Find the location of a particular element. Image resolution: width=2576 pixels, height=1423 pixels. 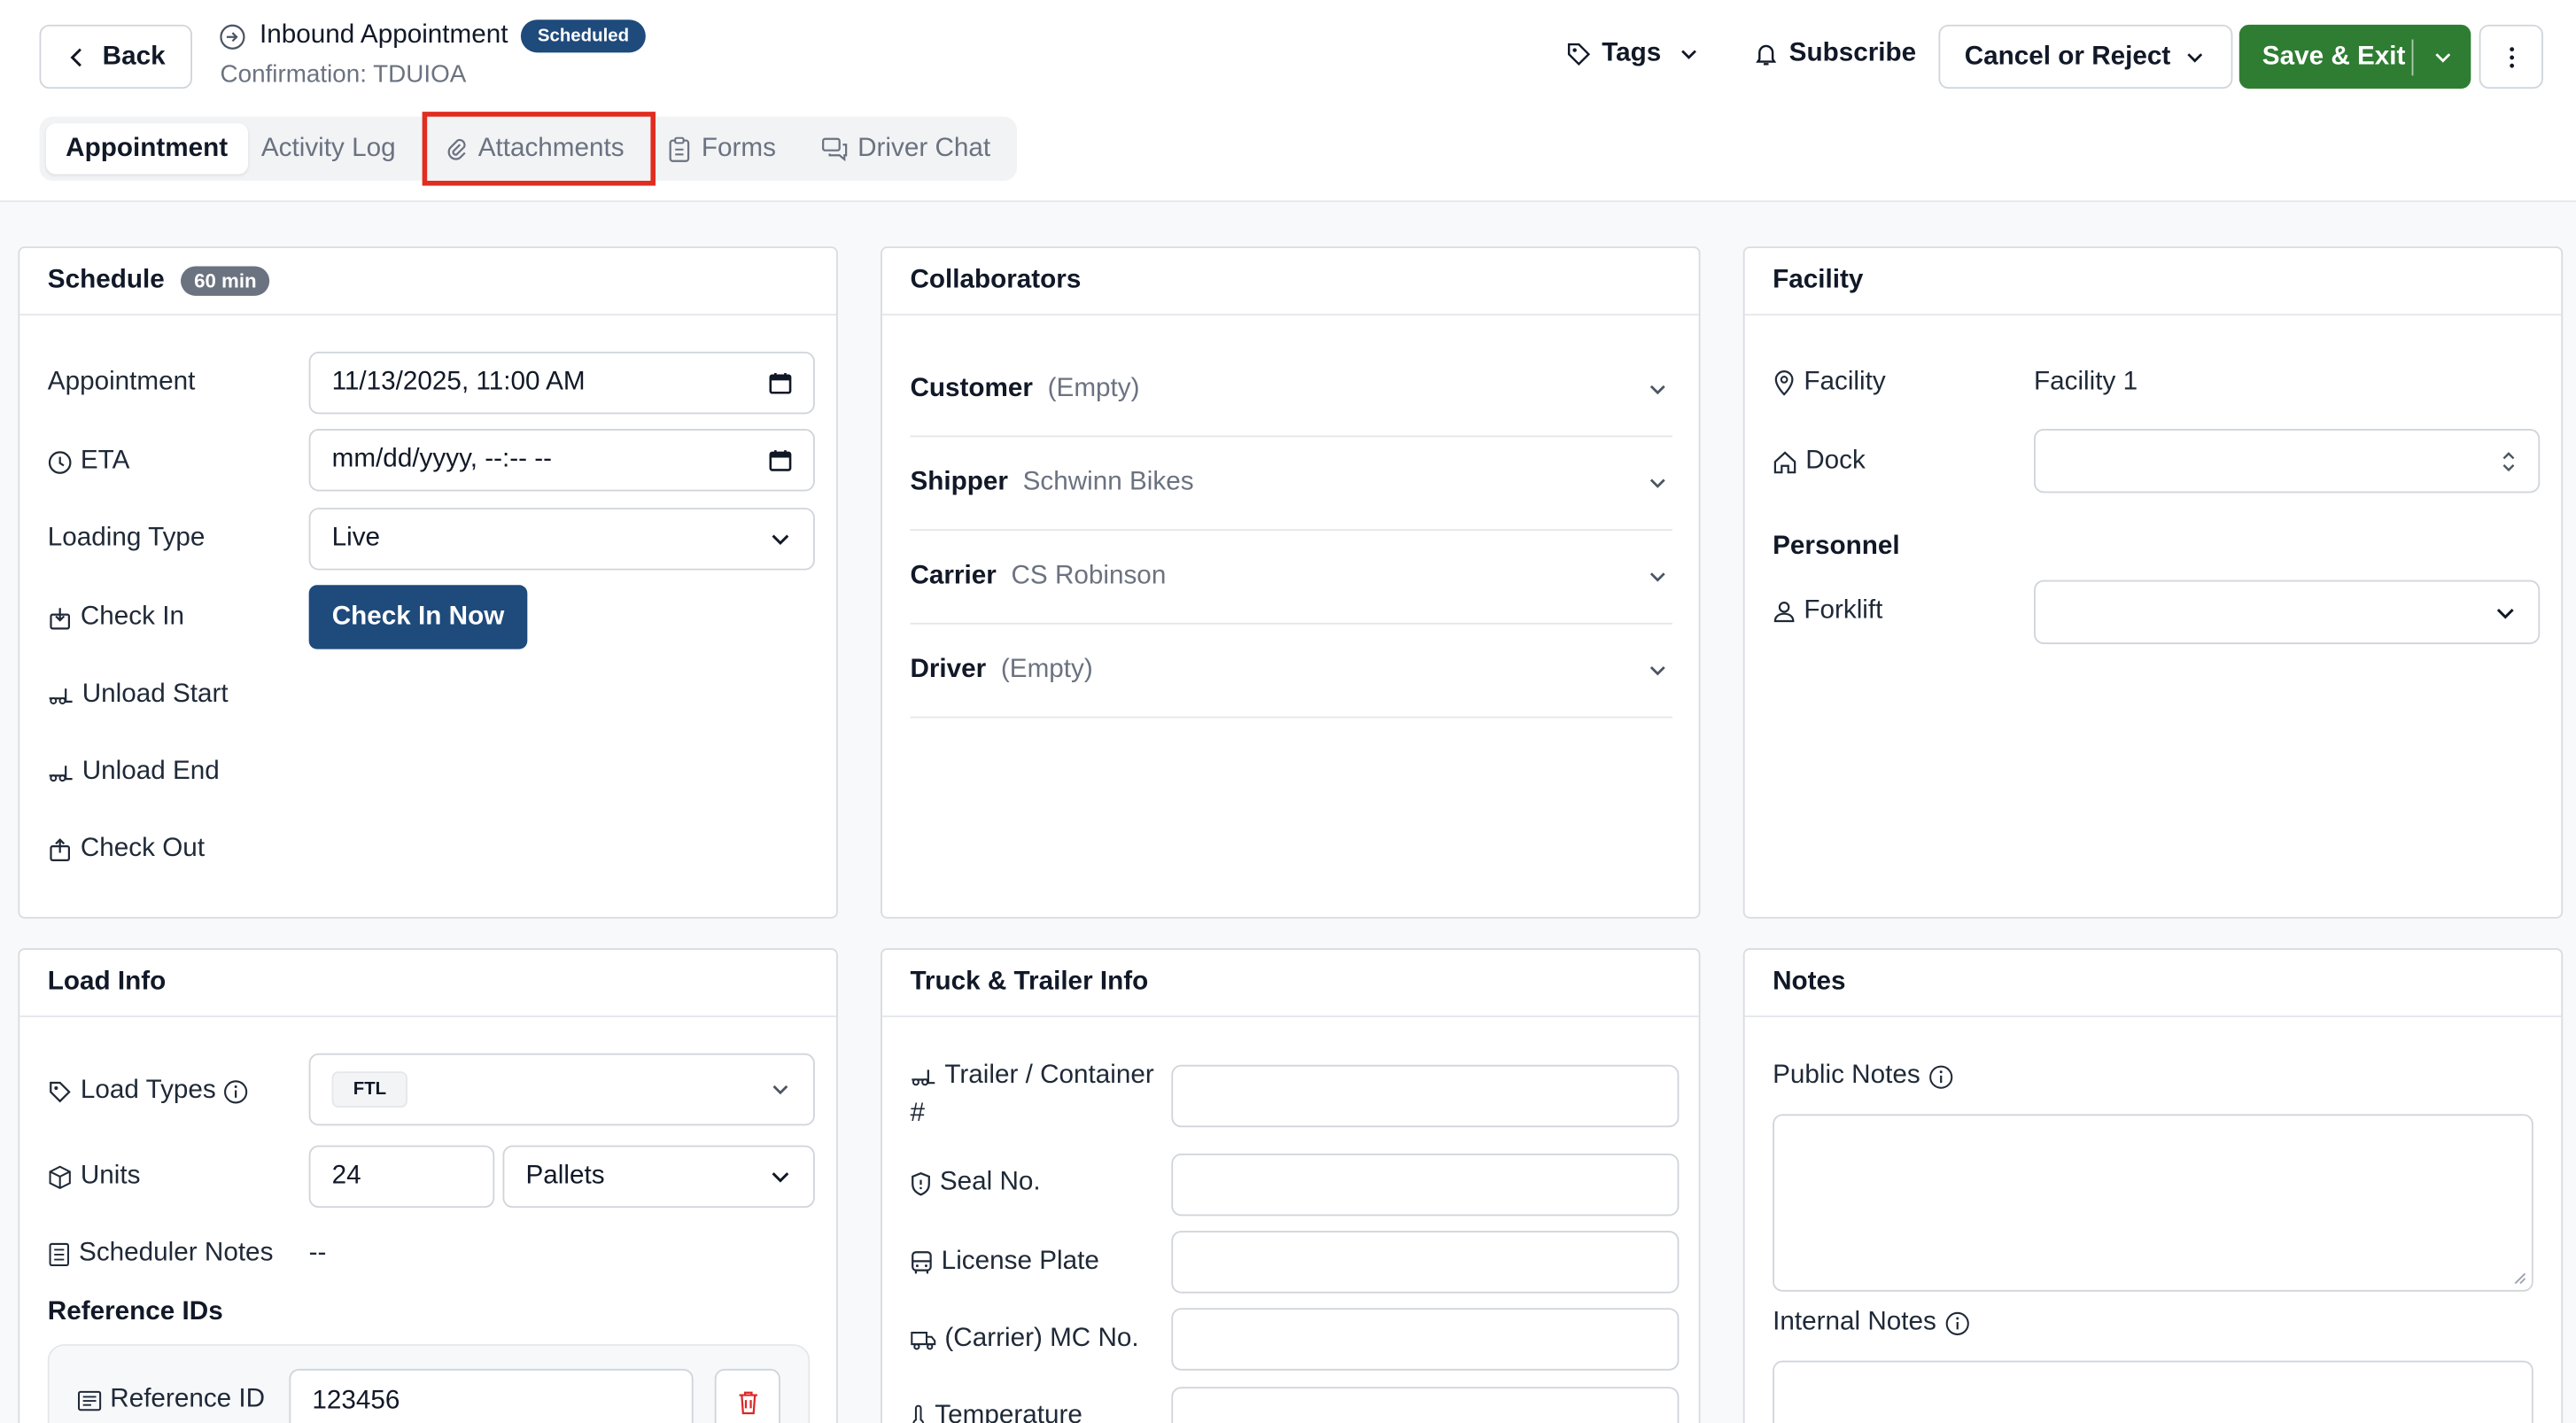

tab-driver-chat: Driver Chat is located at coordinates (906, 148).